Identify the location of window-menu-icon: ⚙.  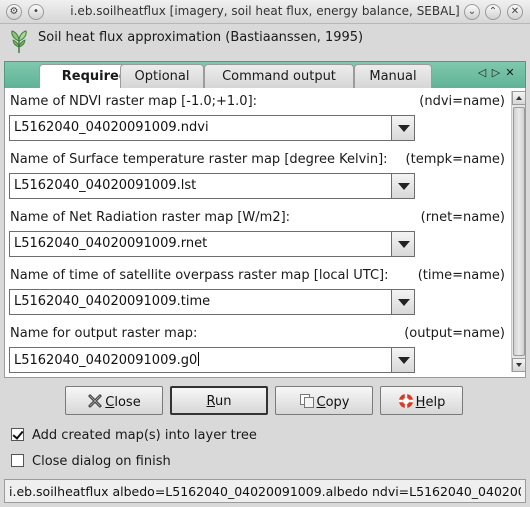
(14, 12).